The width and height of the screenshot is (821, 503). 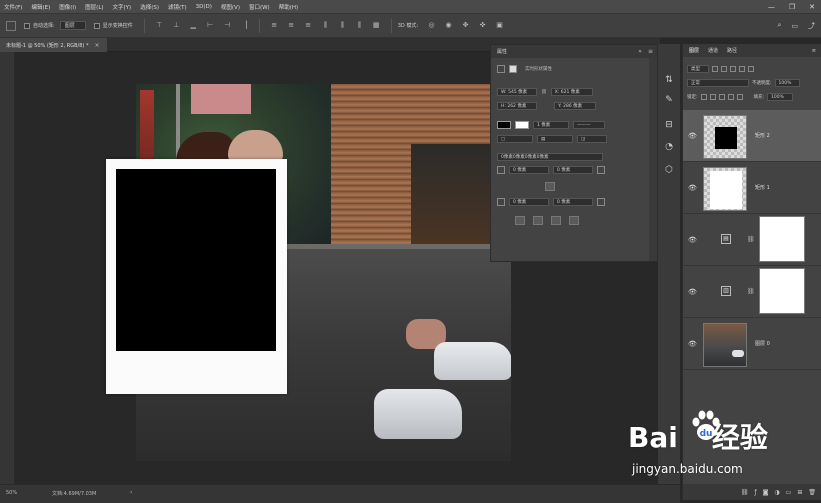 What do you see at coordinates (752, 136) in the screenshot?
I see `layer-row: 👁 矩形 2` at bounding box center [752, 136].